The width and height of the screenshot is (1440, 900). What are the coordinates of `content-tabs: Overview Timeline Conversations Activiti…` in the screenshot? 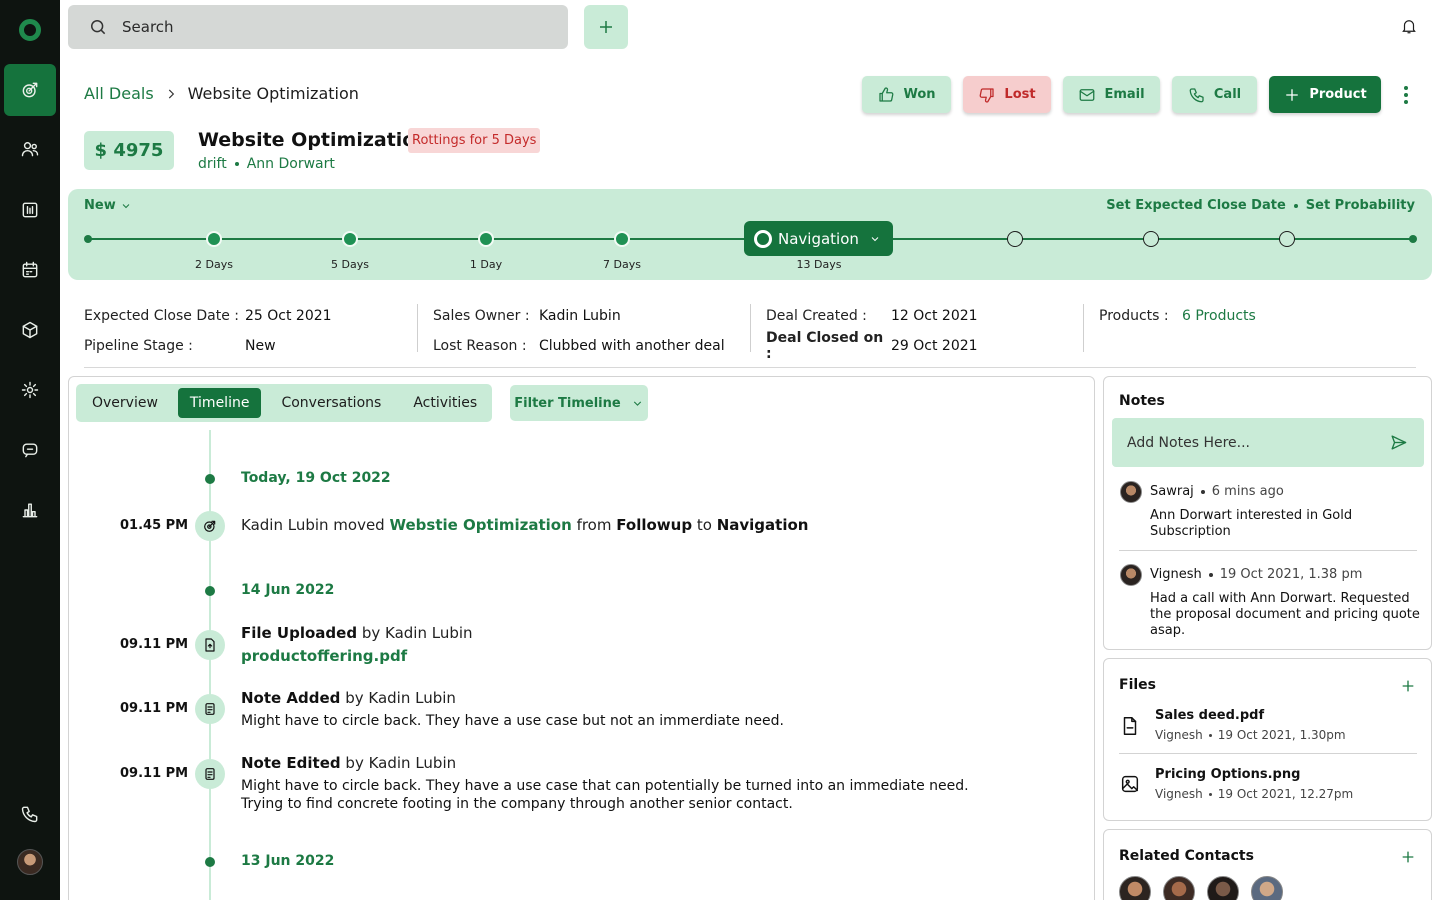 It's located at (284, 403).